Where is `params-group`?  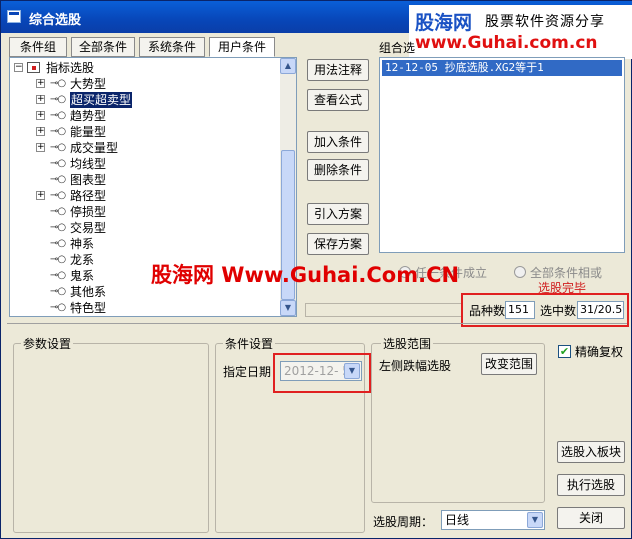 params-group is located at coordinates (111, 438).